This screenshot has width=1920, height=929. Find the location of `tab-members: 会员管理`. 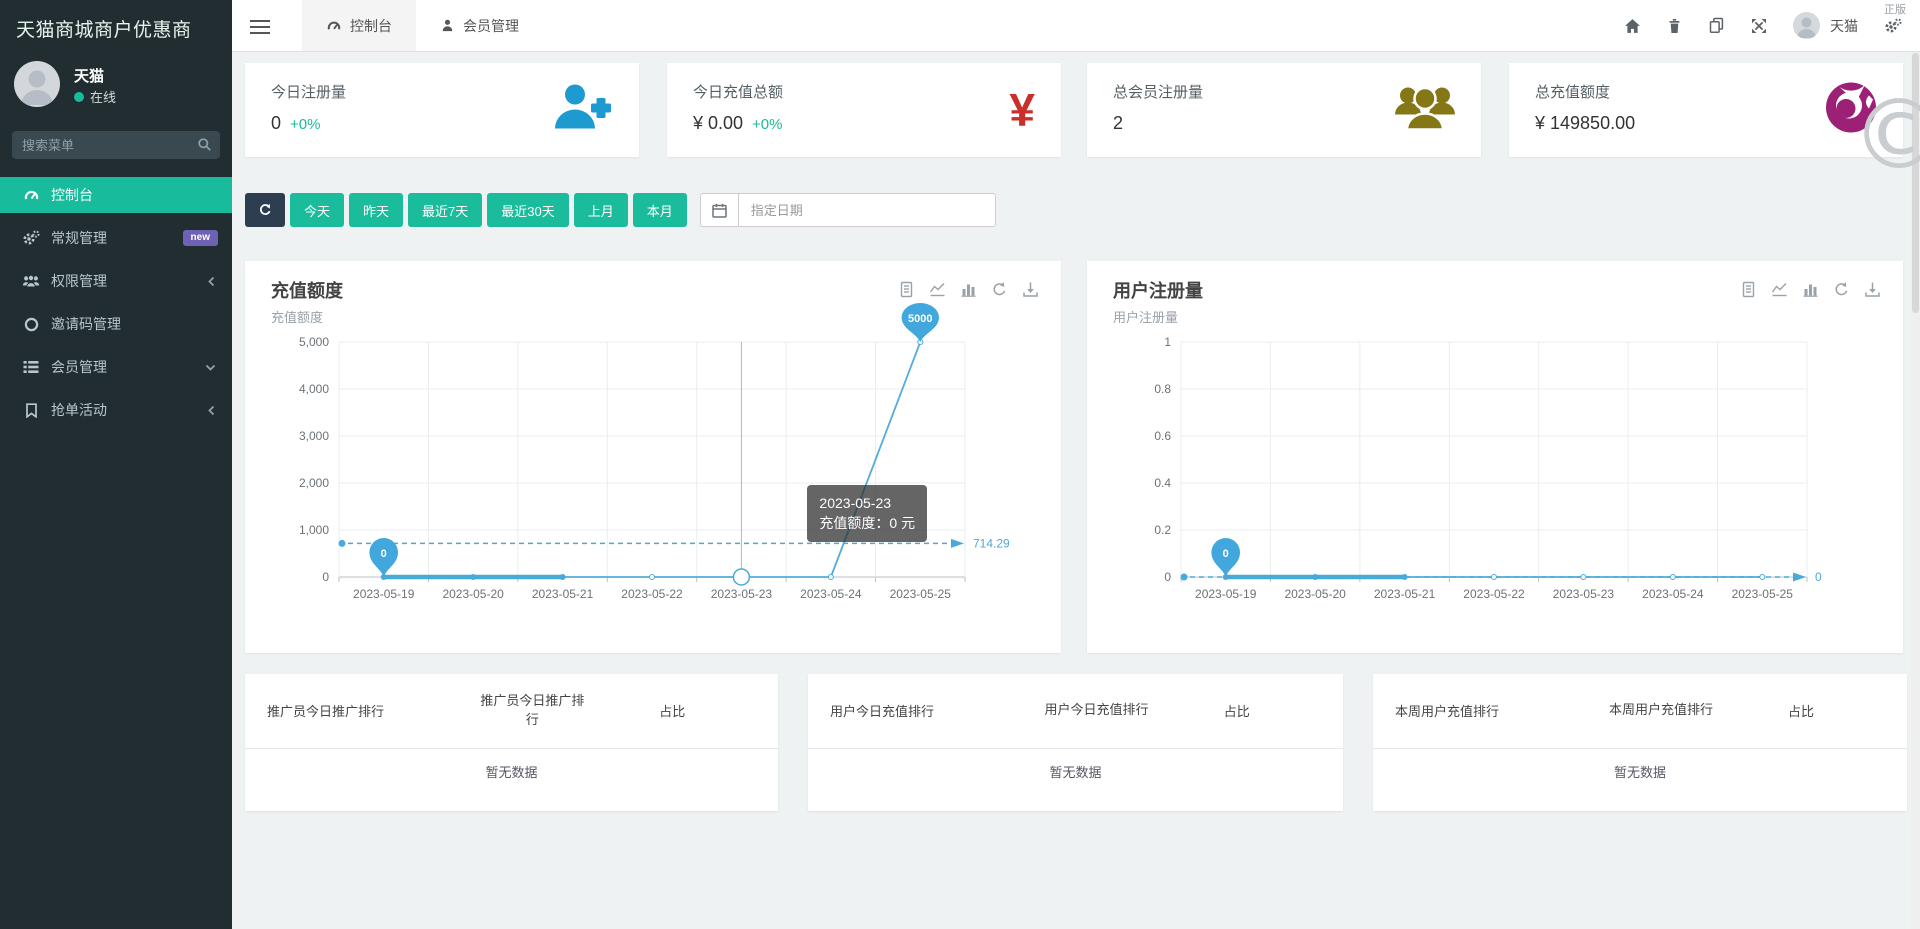

tab-members: 会员管理 is located at coordinates (479, 25).